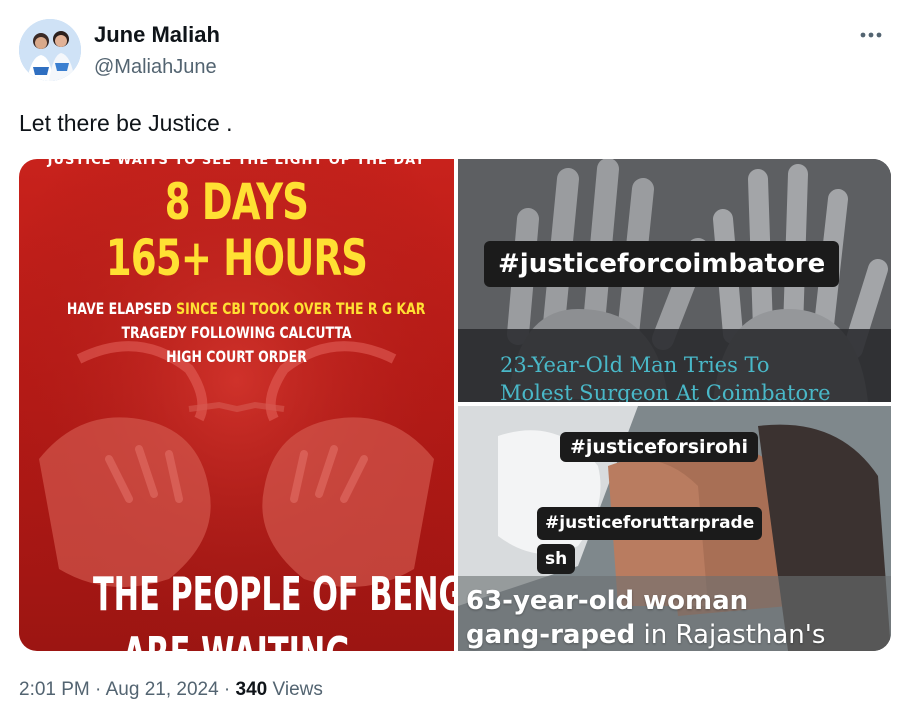 The width and height of the screenshot is (900, 705). I want to click on views-label: Views, so click(295, 689).